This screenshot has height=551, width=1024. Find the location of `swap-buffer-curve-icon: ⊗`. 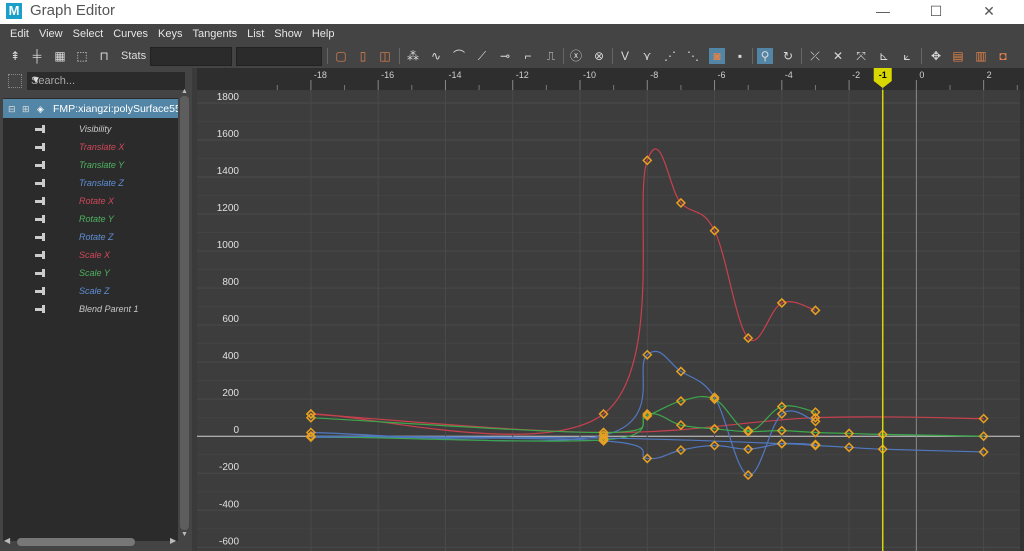

swap-buffer-curve-icon: ⊗ is located at coordinates (599, 56).